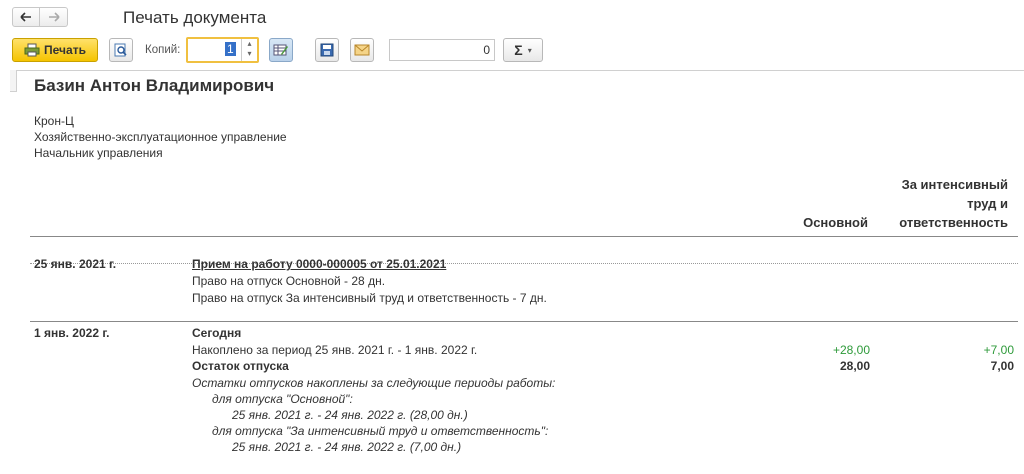 This screenshot has width=1024, height=474. I want to click on print-label: Печать, so click(65, 50).